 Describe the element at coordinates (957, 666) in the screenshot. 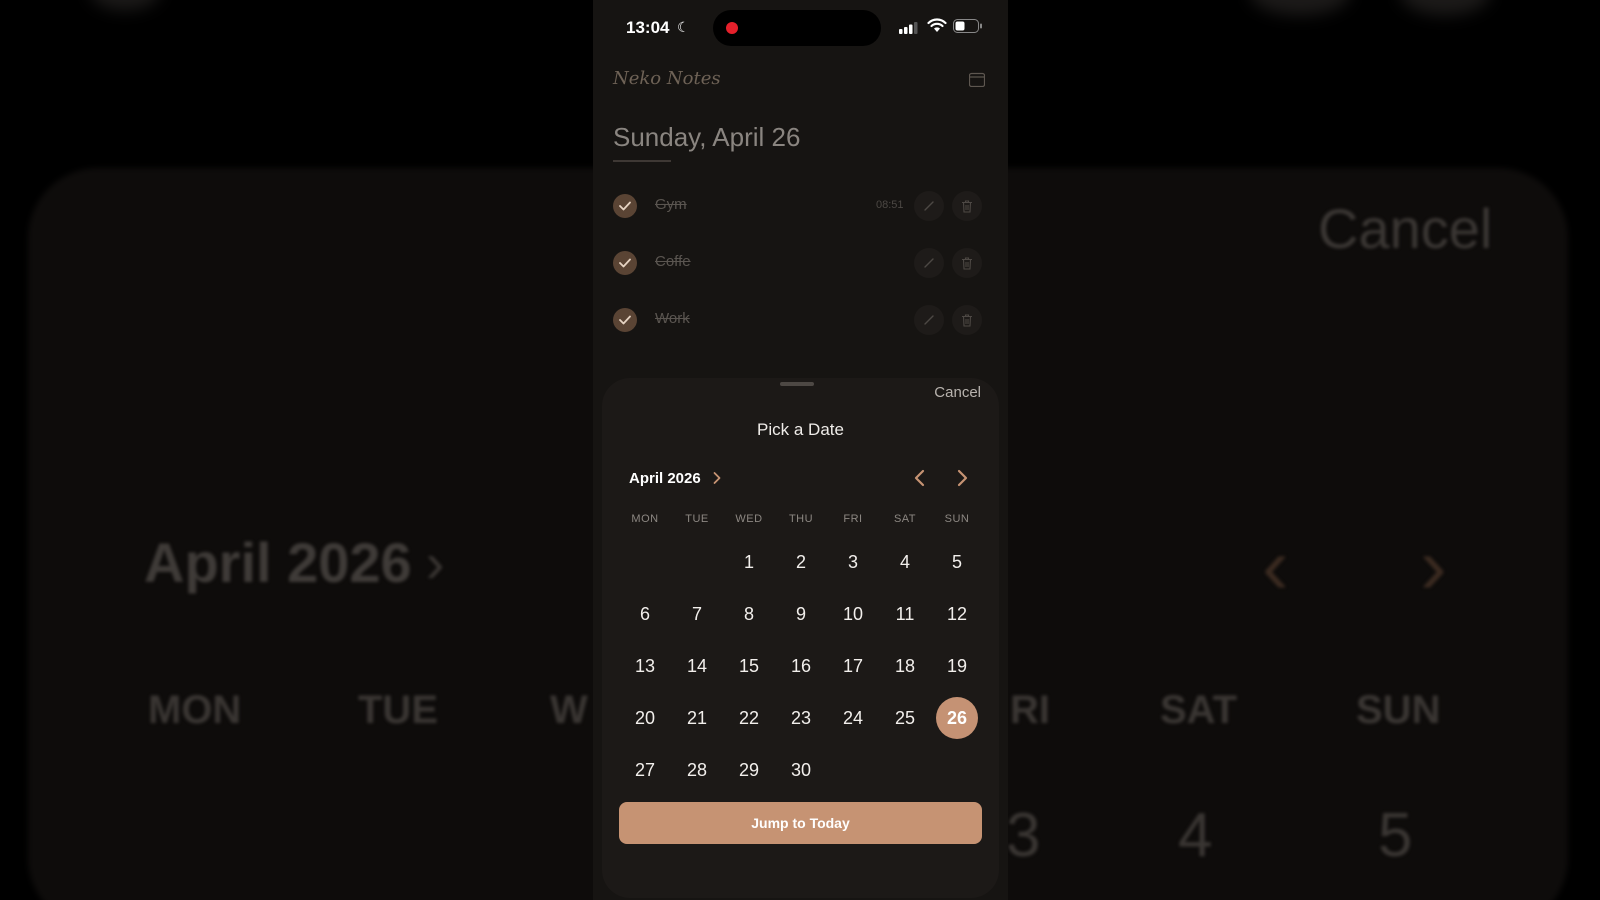

I see `calendar-day: 19` at that location.